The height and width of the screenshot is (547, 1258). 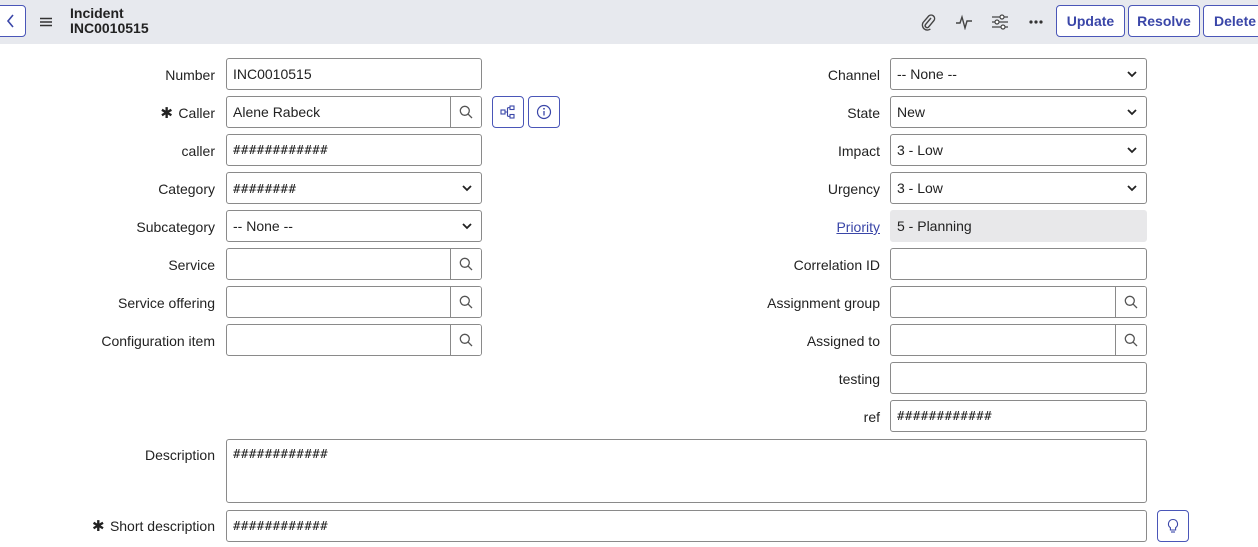 What do you see at coordinates (190, 75) in the screenshot?
I see `number-label: Number` at bounding box center [190, 75].